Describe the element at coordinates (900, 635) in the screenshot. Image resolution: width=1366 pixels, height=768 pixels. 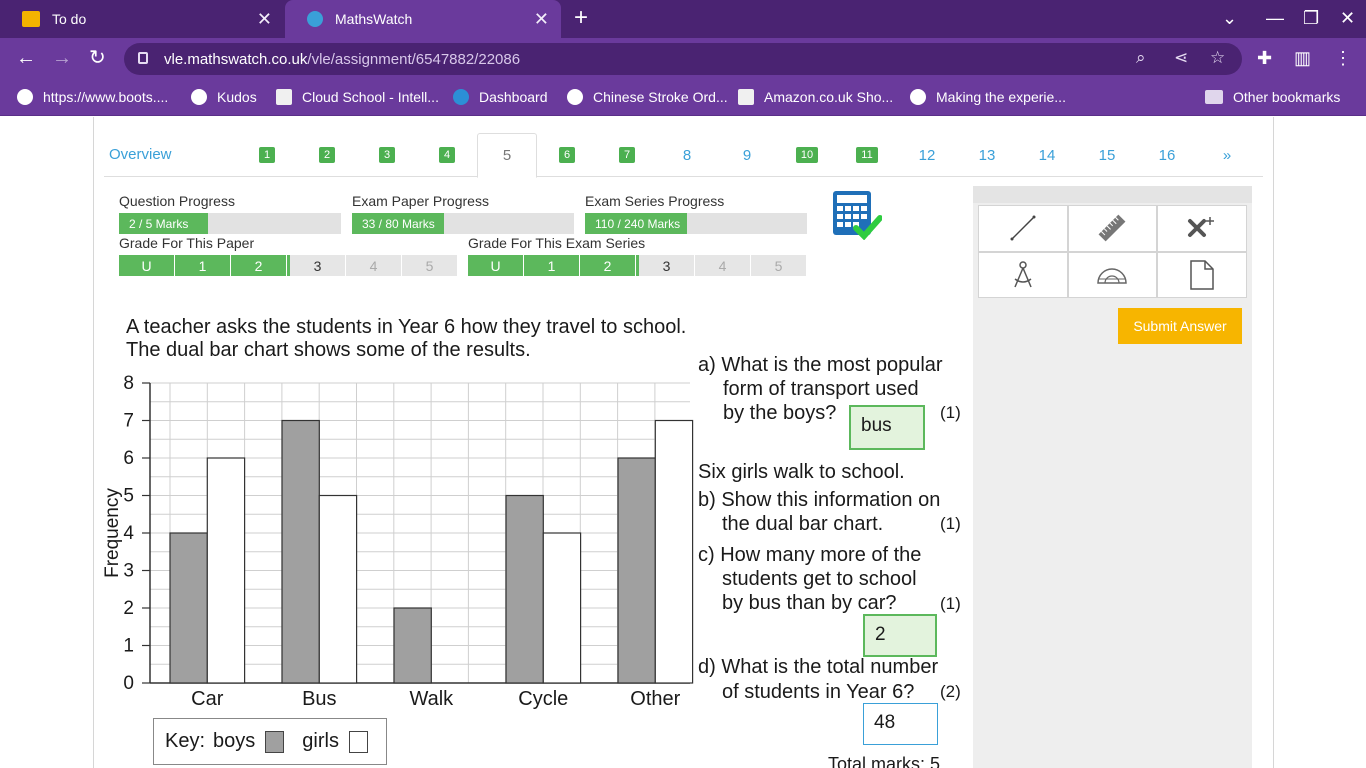
I see `part-c-answer-input: 2` at that location.